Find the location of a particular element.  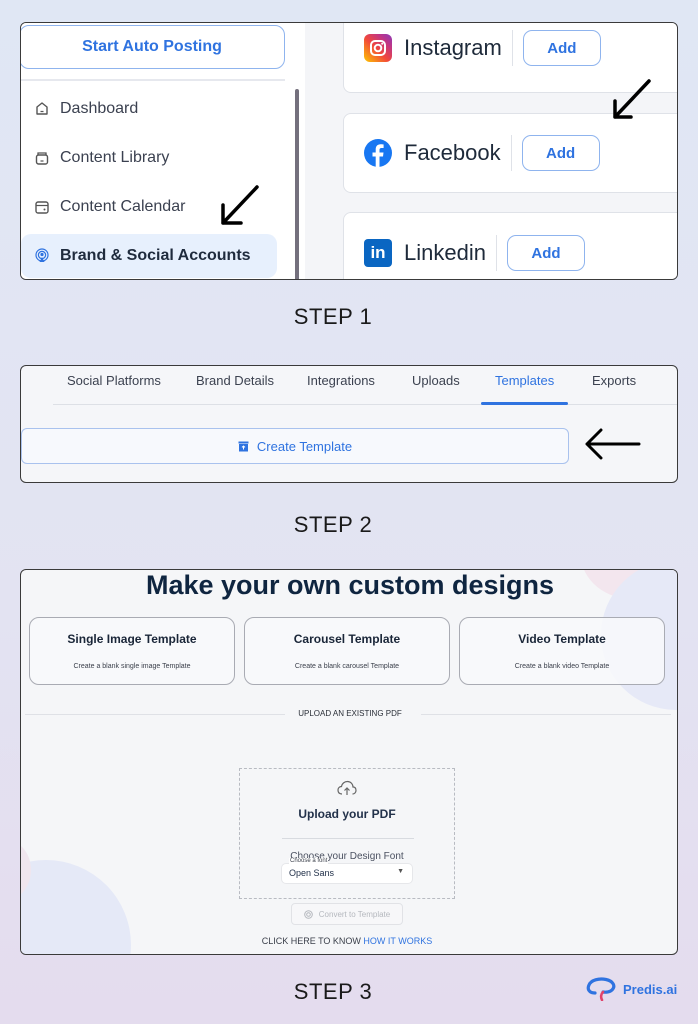

card-title: Single Image Template is located at coordinates (132, 639).